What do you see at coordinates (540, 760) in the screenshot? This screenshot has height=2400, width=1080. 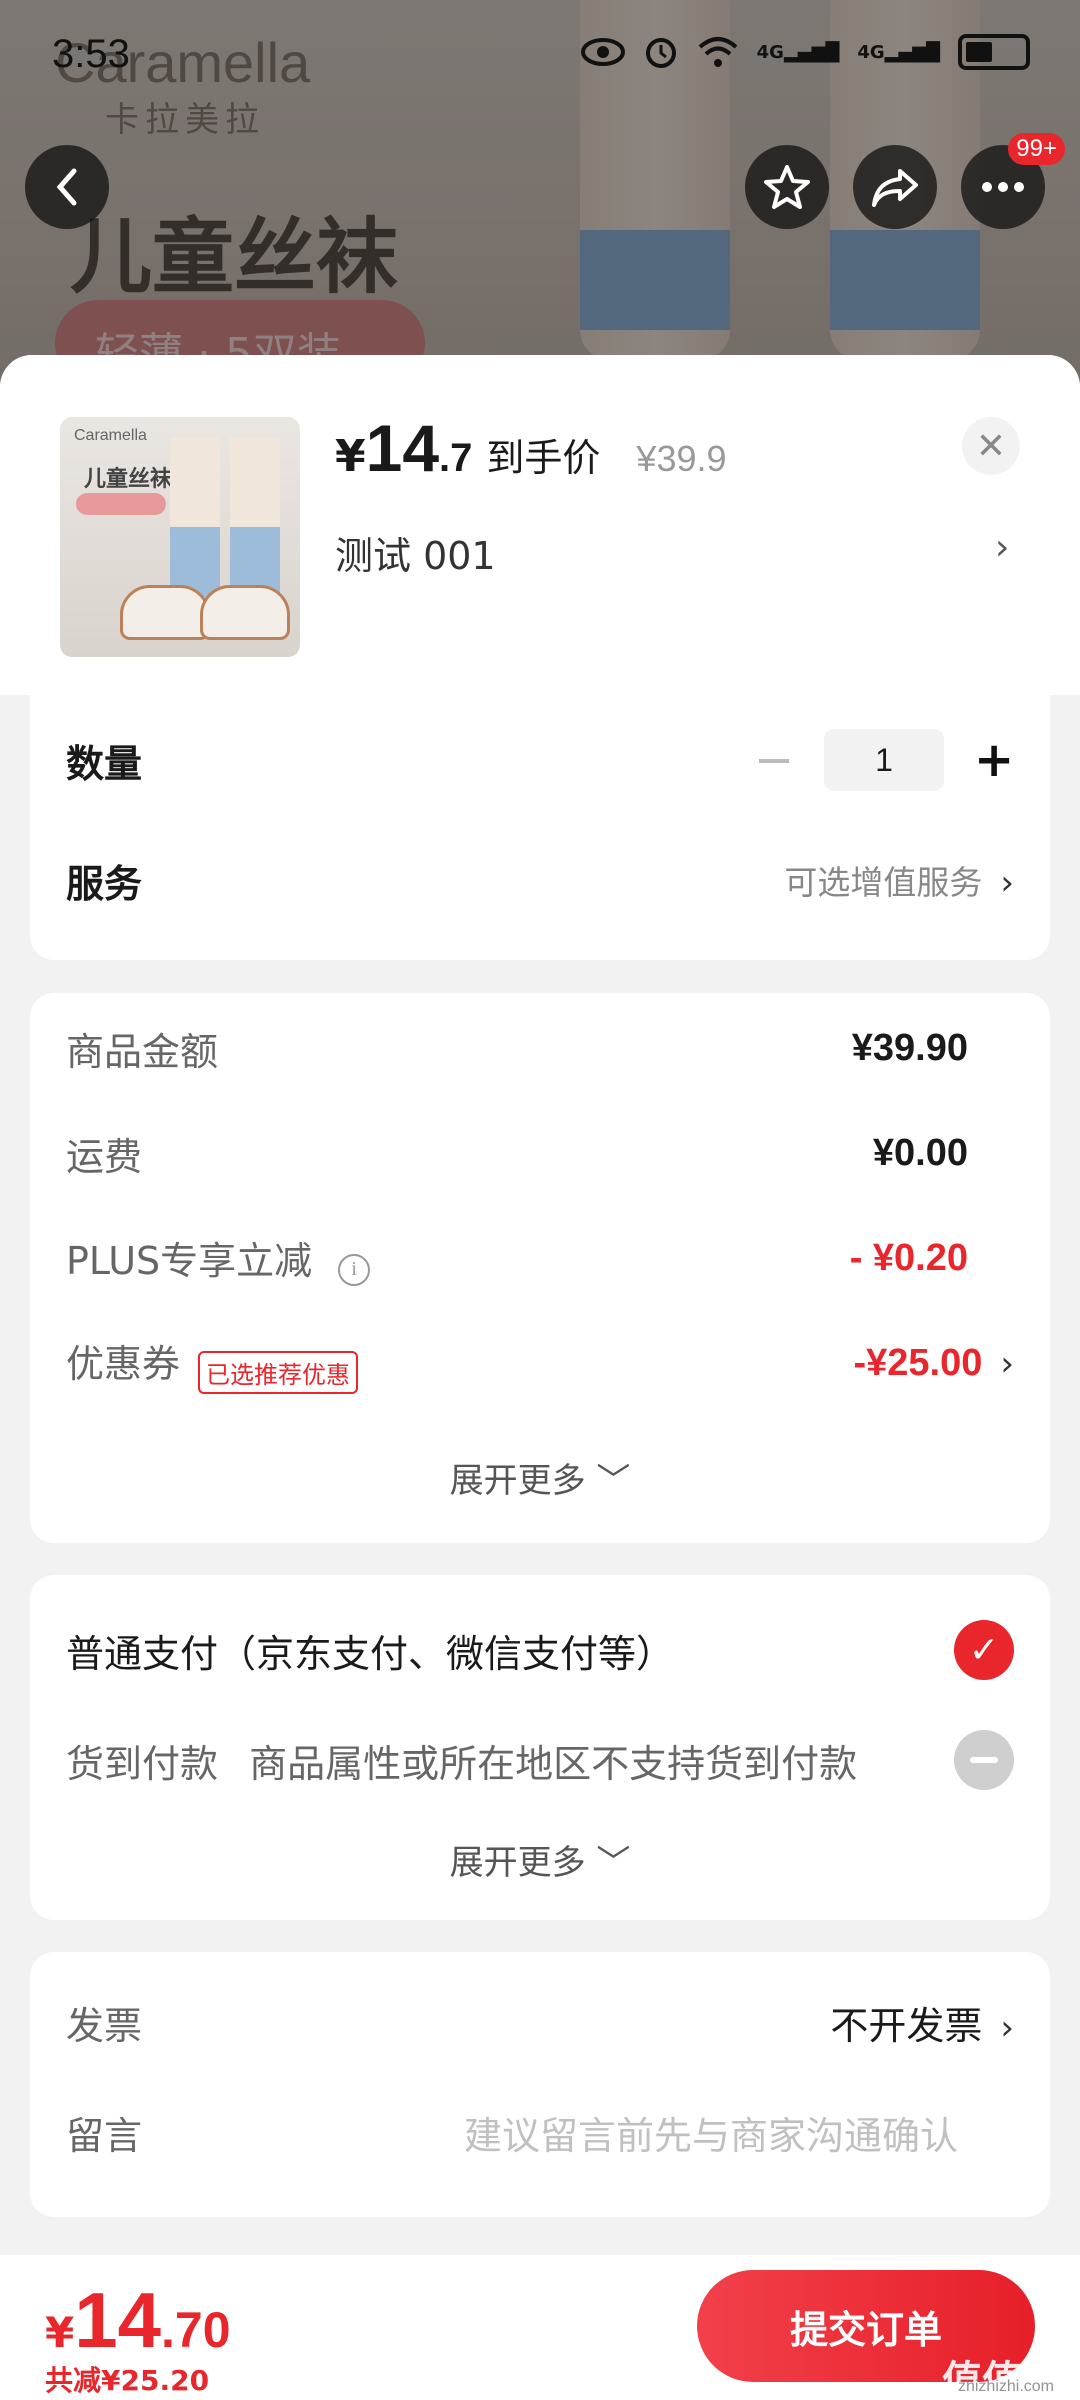 I see `quantity-row: 数量 − 1 +` at bounding box center [540, 760].